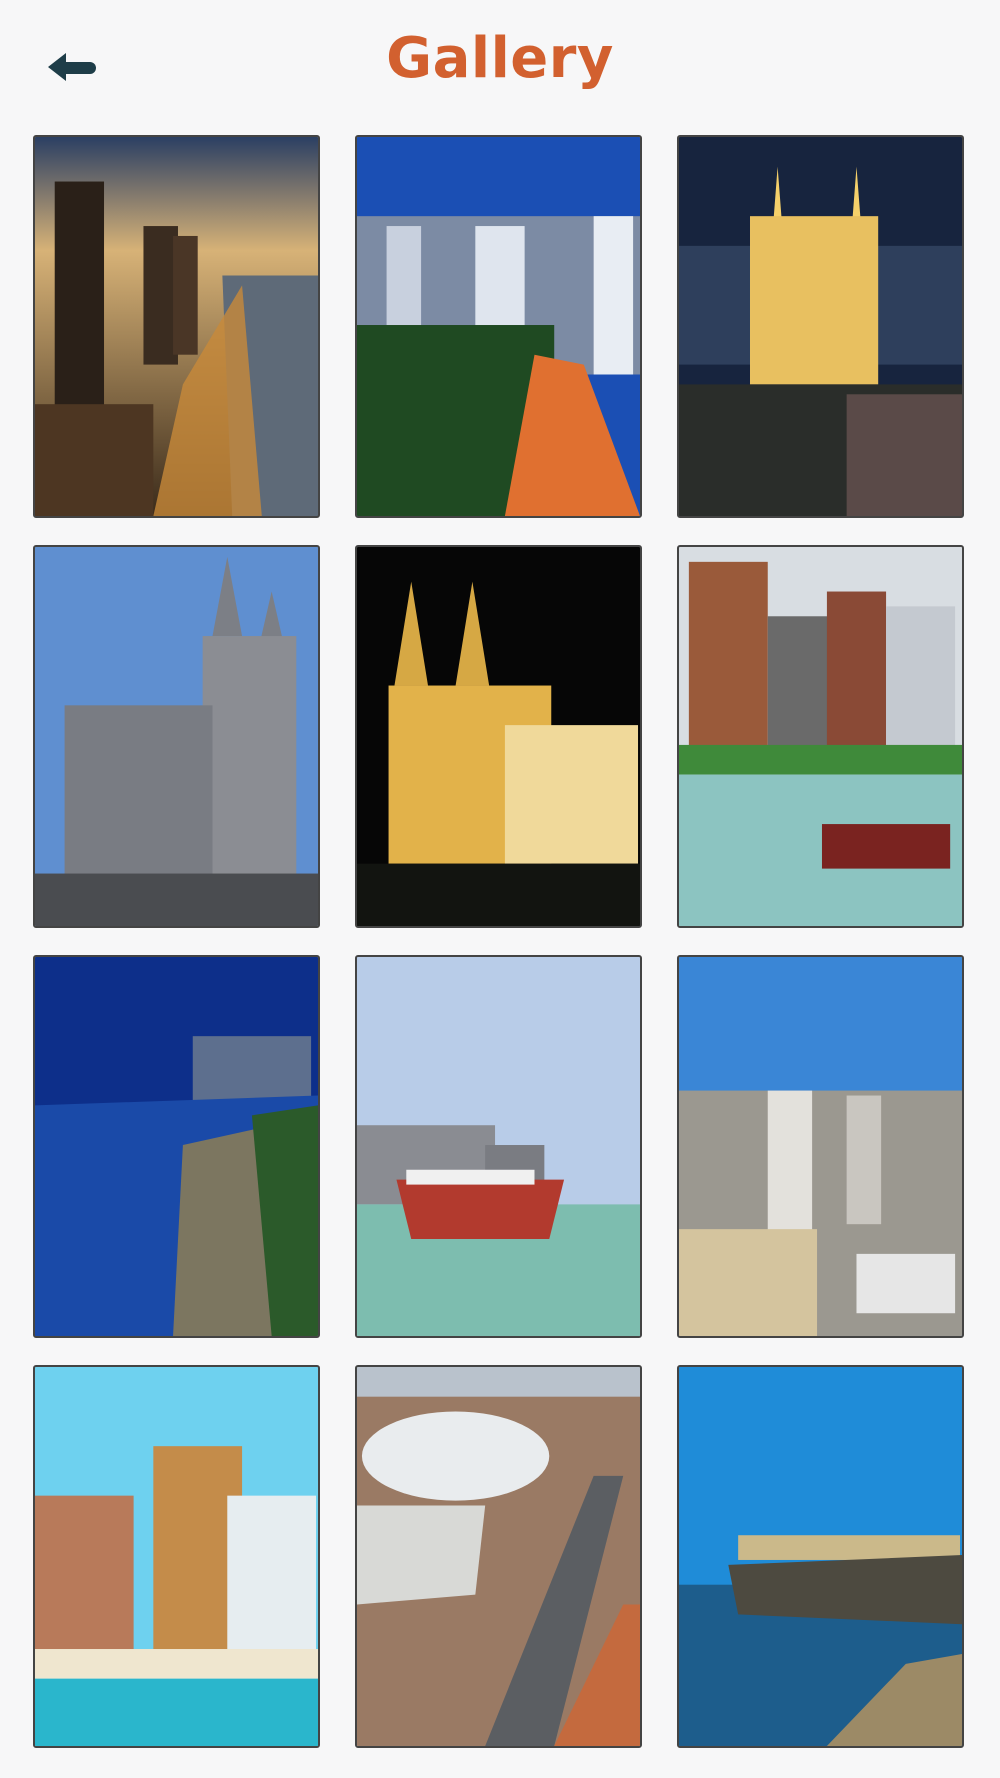 The width and height of the screenshot is (1000, 1778). I want to click on gallery-photo-cathedral-day, so click(176, 736).